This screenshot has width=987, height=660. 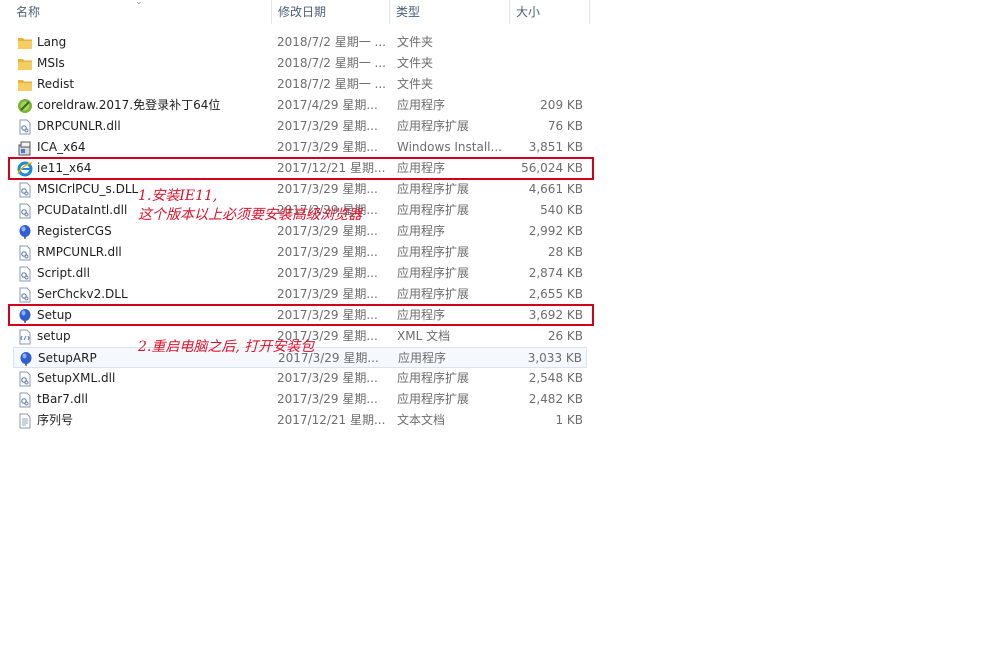 I want to click on file-row: Script.dll 2017/3/29 星期... 应用程序扩展 2,874 KB, so click(x=300, y=273).